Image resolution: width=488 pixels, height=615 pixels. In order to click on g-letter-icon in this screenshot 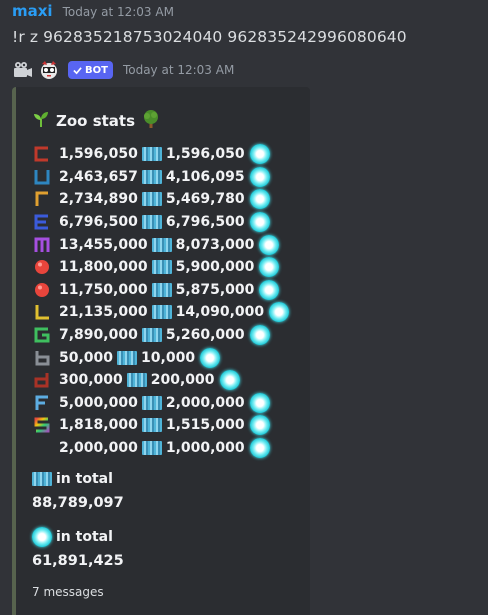, I will do `click(42, 335)`.